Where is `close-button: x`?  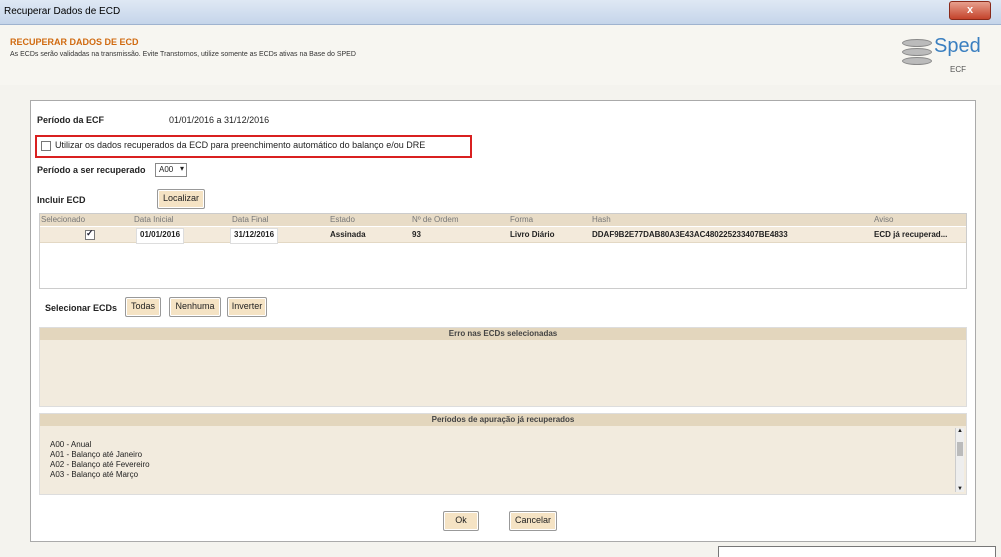 close-button: x is located at coordinates (970, 10).